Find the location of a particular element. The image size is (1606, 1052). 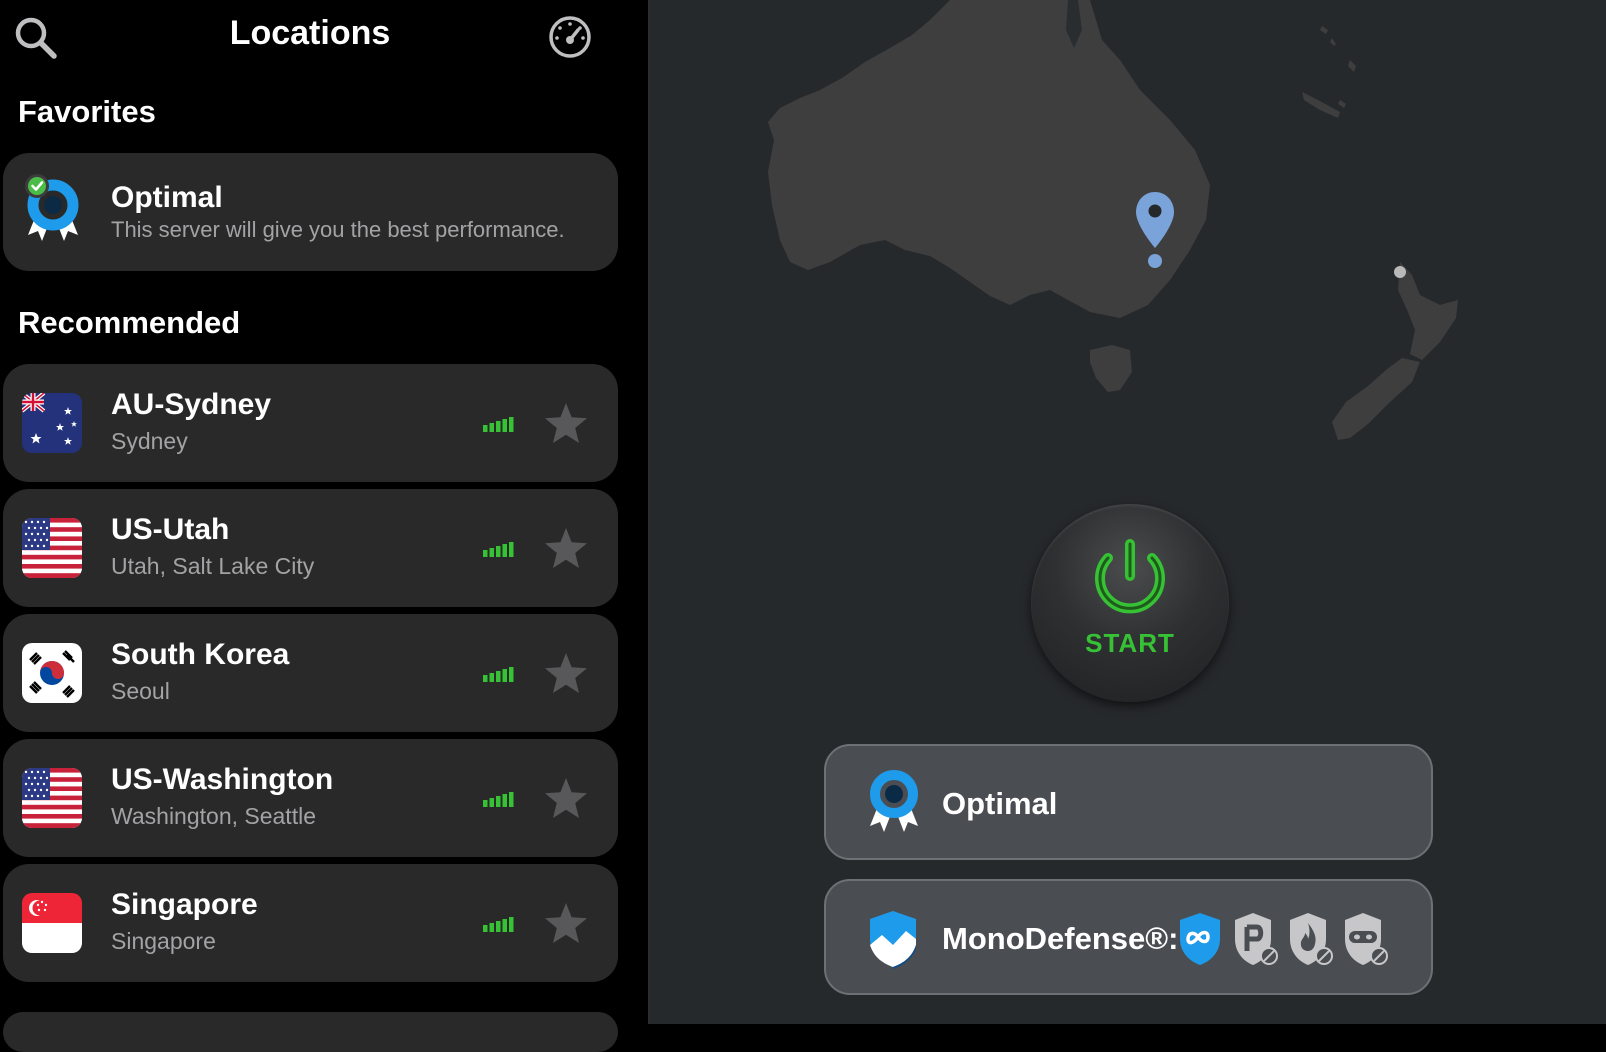

start-label: START is located at coordinates (1130, 643).